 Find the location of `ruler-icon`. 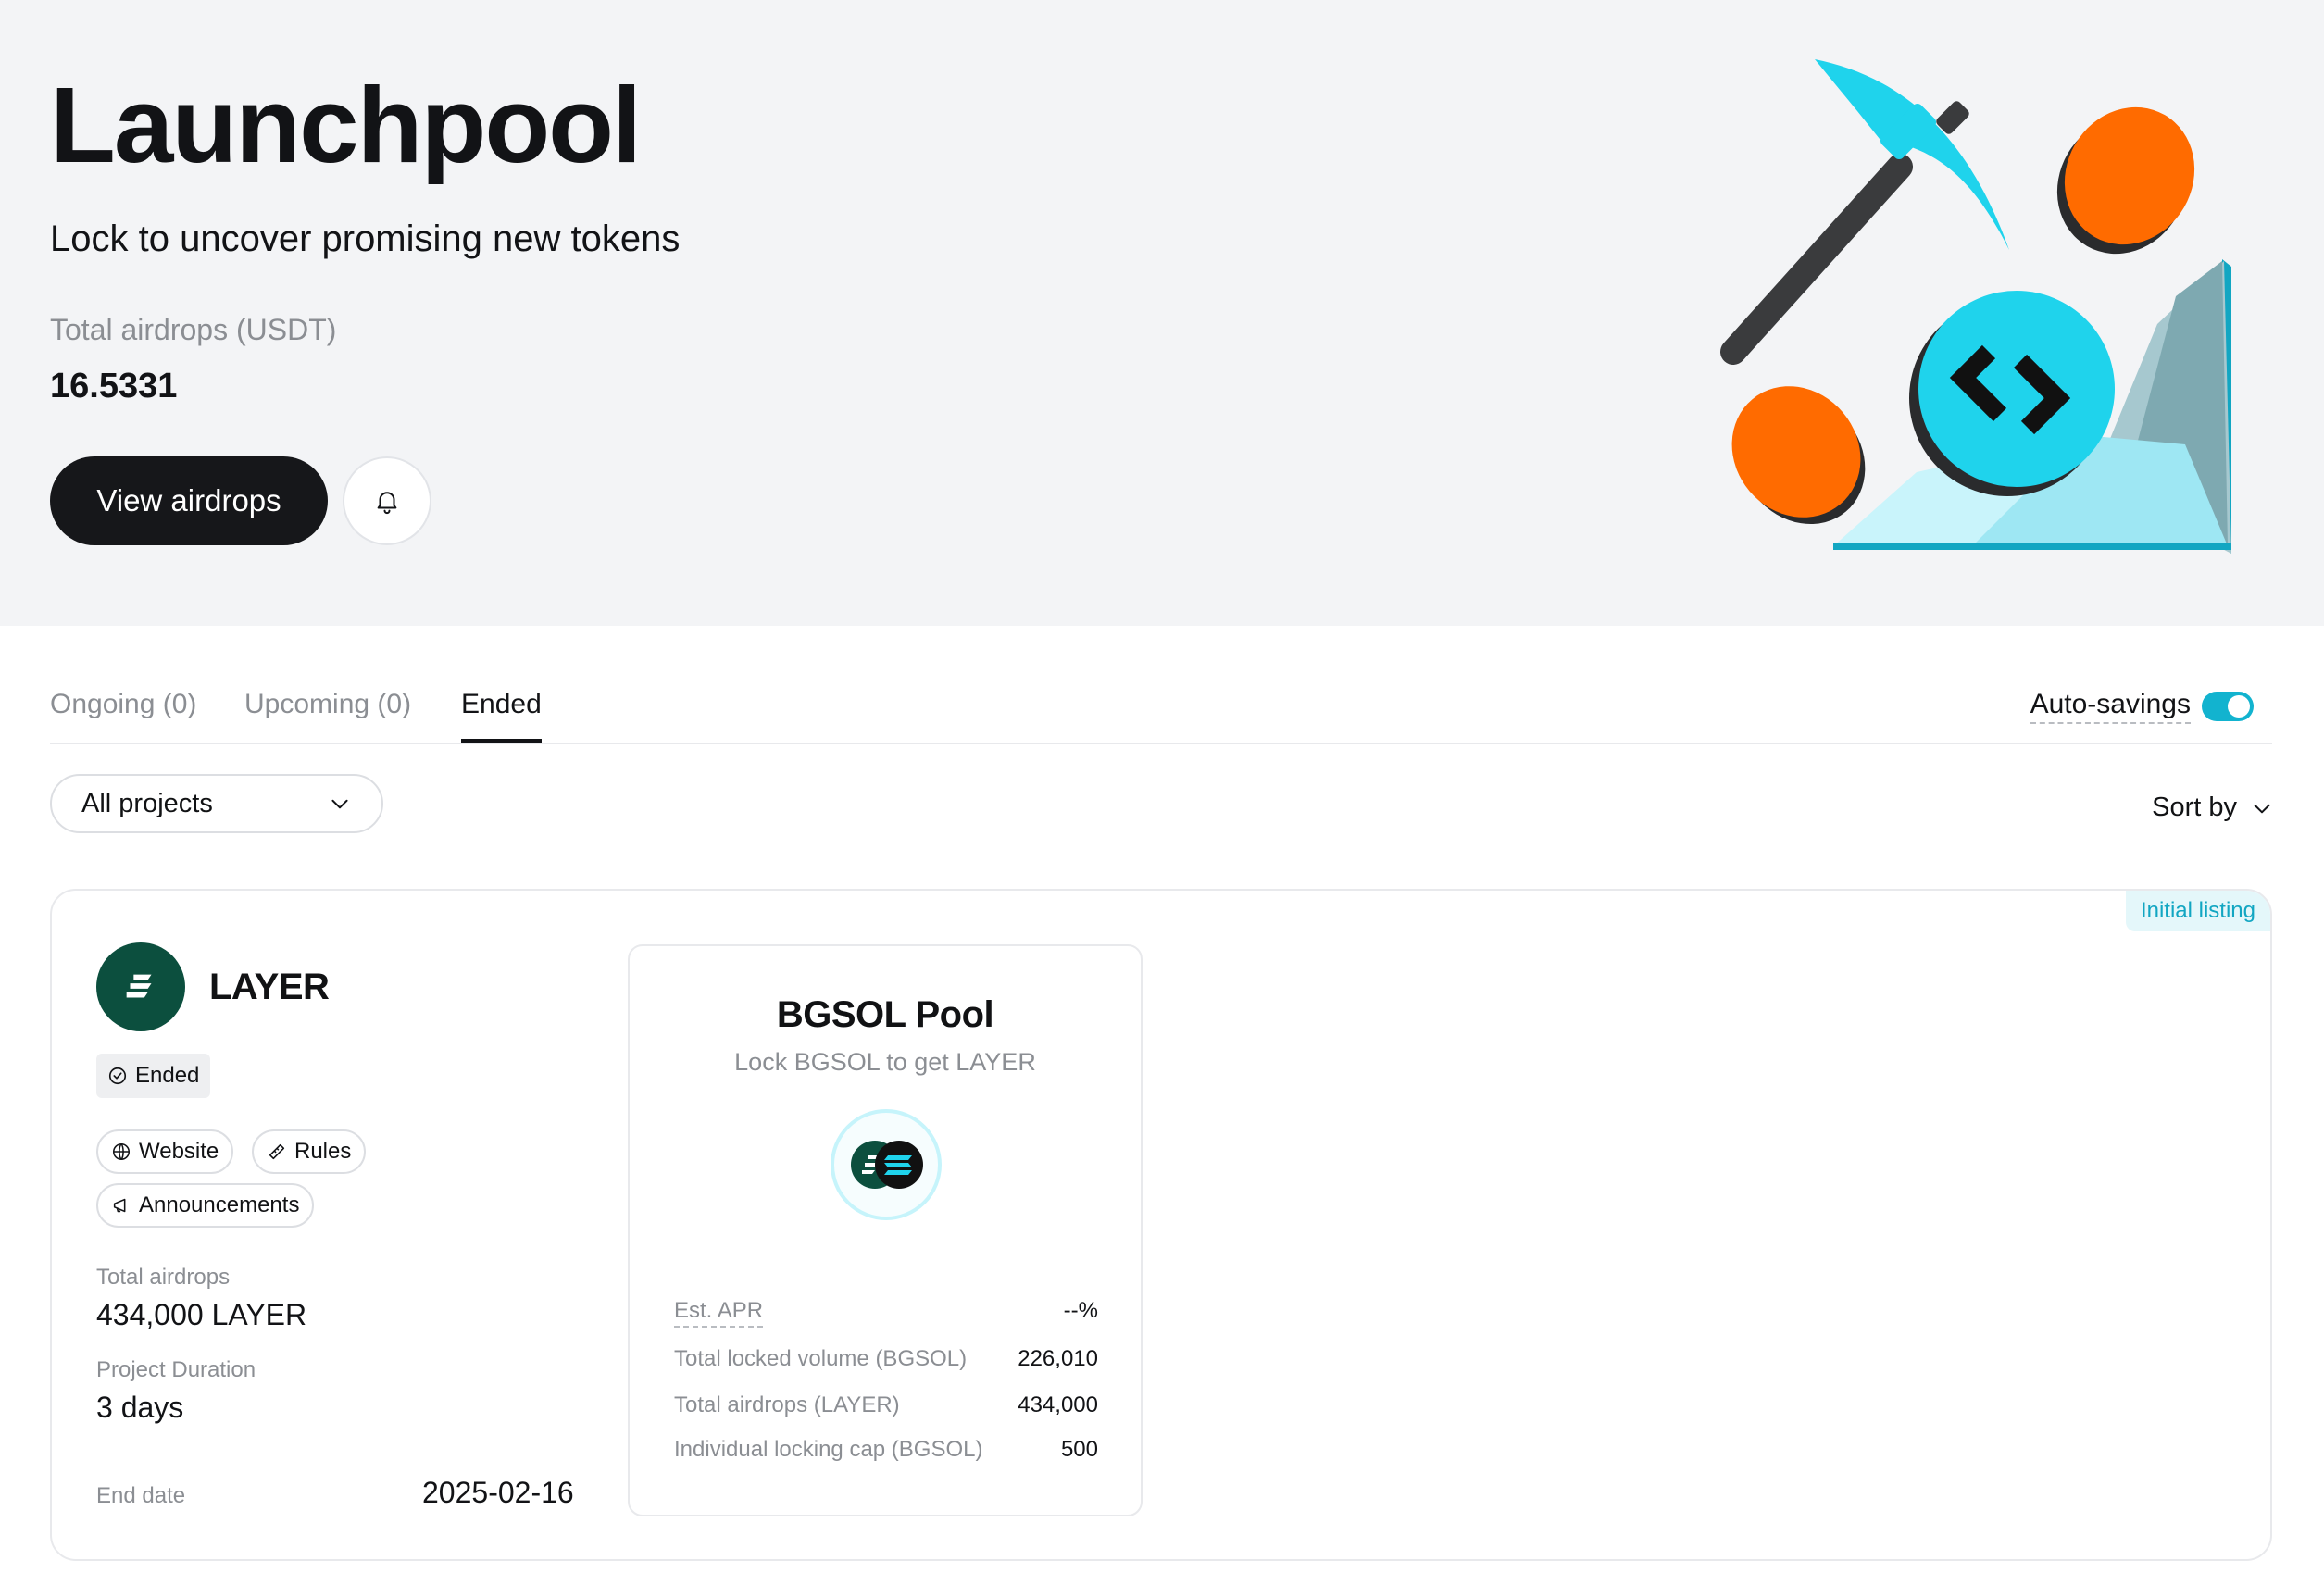

ruler-icon is located at coordinates (277, 1151).